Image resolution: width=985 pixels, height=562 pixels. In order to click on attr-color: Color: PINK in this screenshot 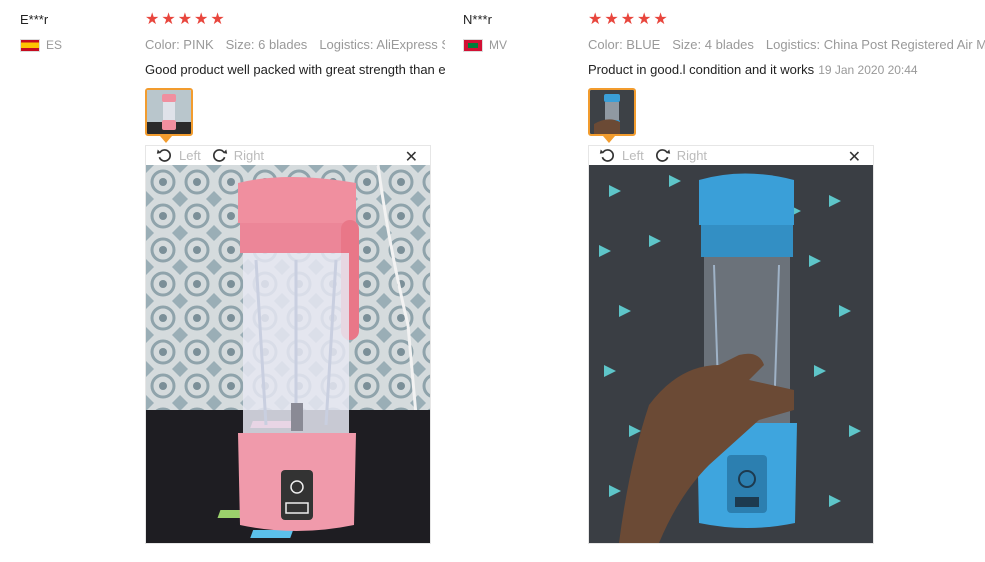, I will do `click(179, 44)`.